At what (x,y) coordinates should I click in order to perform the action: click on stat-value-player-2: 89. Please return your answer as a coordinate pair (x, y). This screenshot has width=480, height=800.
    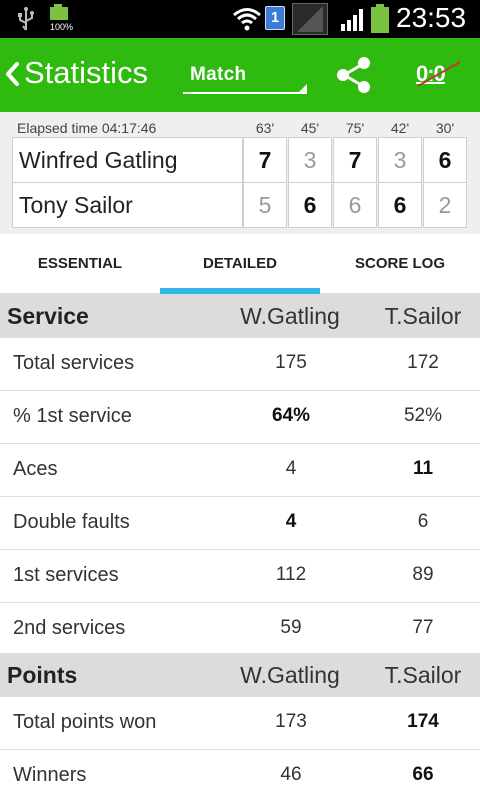
    Looking at the image, I should click on (423, 574).